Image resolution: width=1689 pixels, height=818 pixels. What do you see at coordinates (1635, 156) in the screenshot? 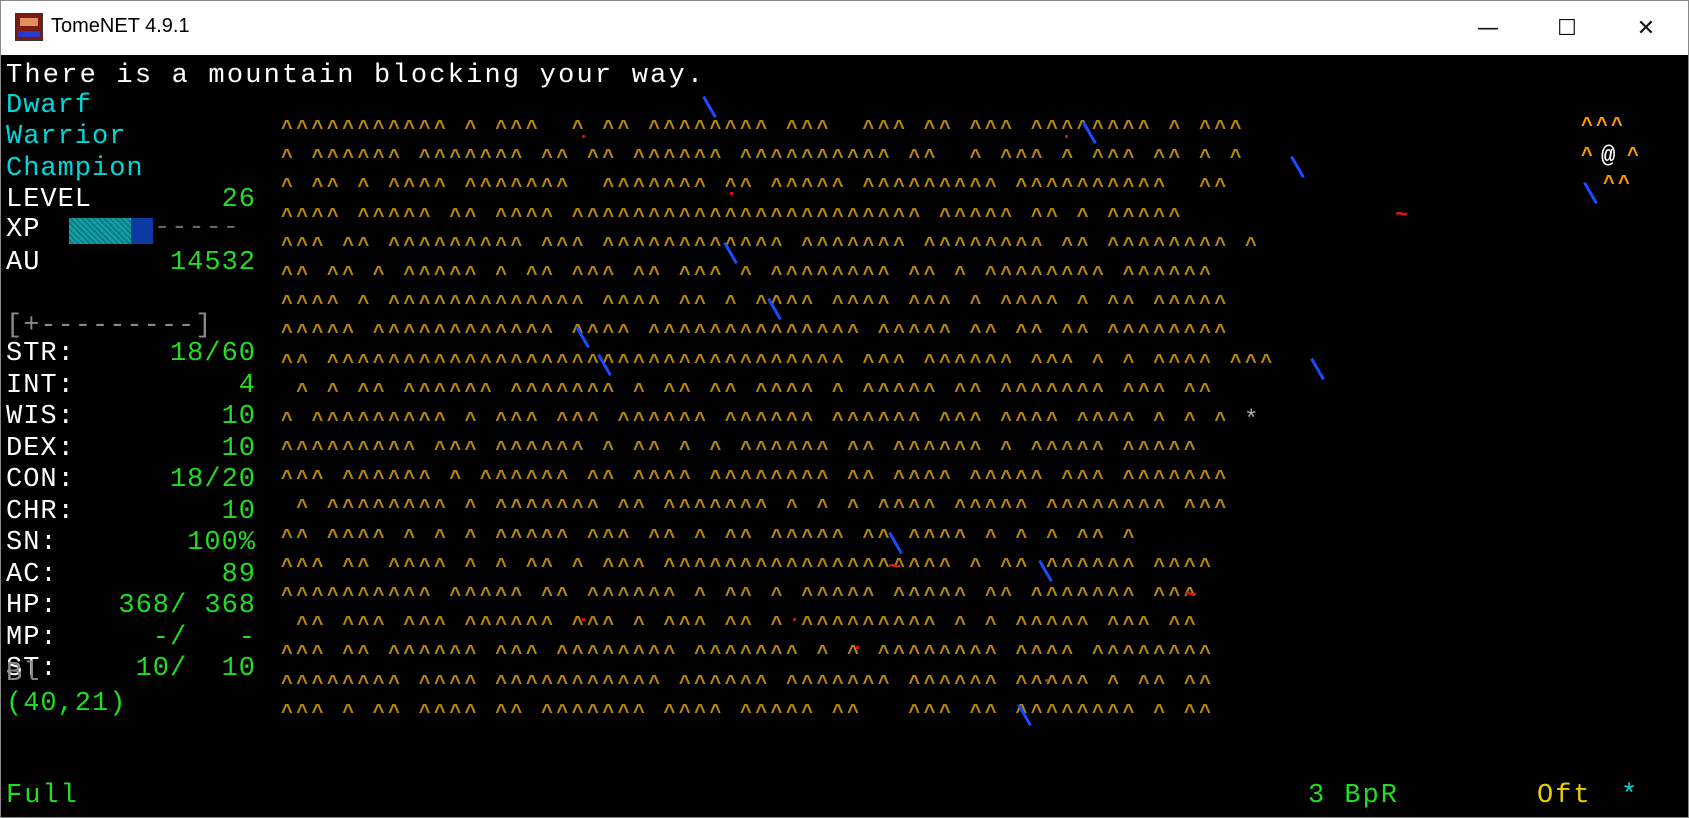
I see `highlight-mountain-right: ^` at bounding box center [1635, 156].